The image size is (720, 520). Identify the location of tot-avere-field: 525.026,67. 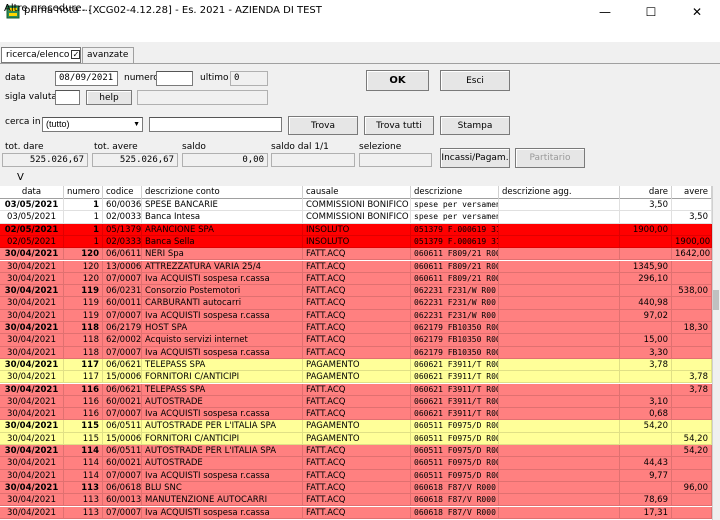
(135, 160).